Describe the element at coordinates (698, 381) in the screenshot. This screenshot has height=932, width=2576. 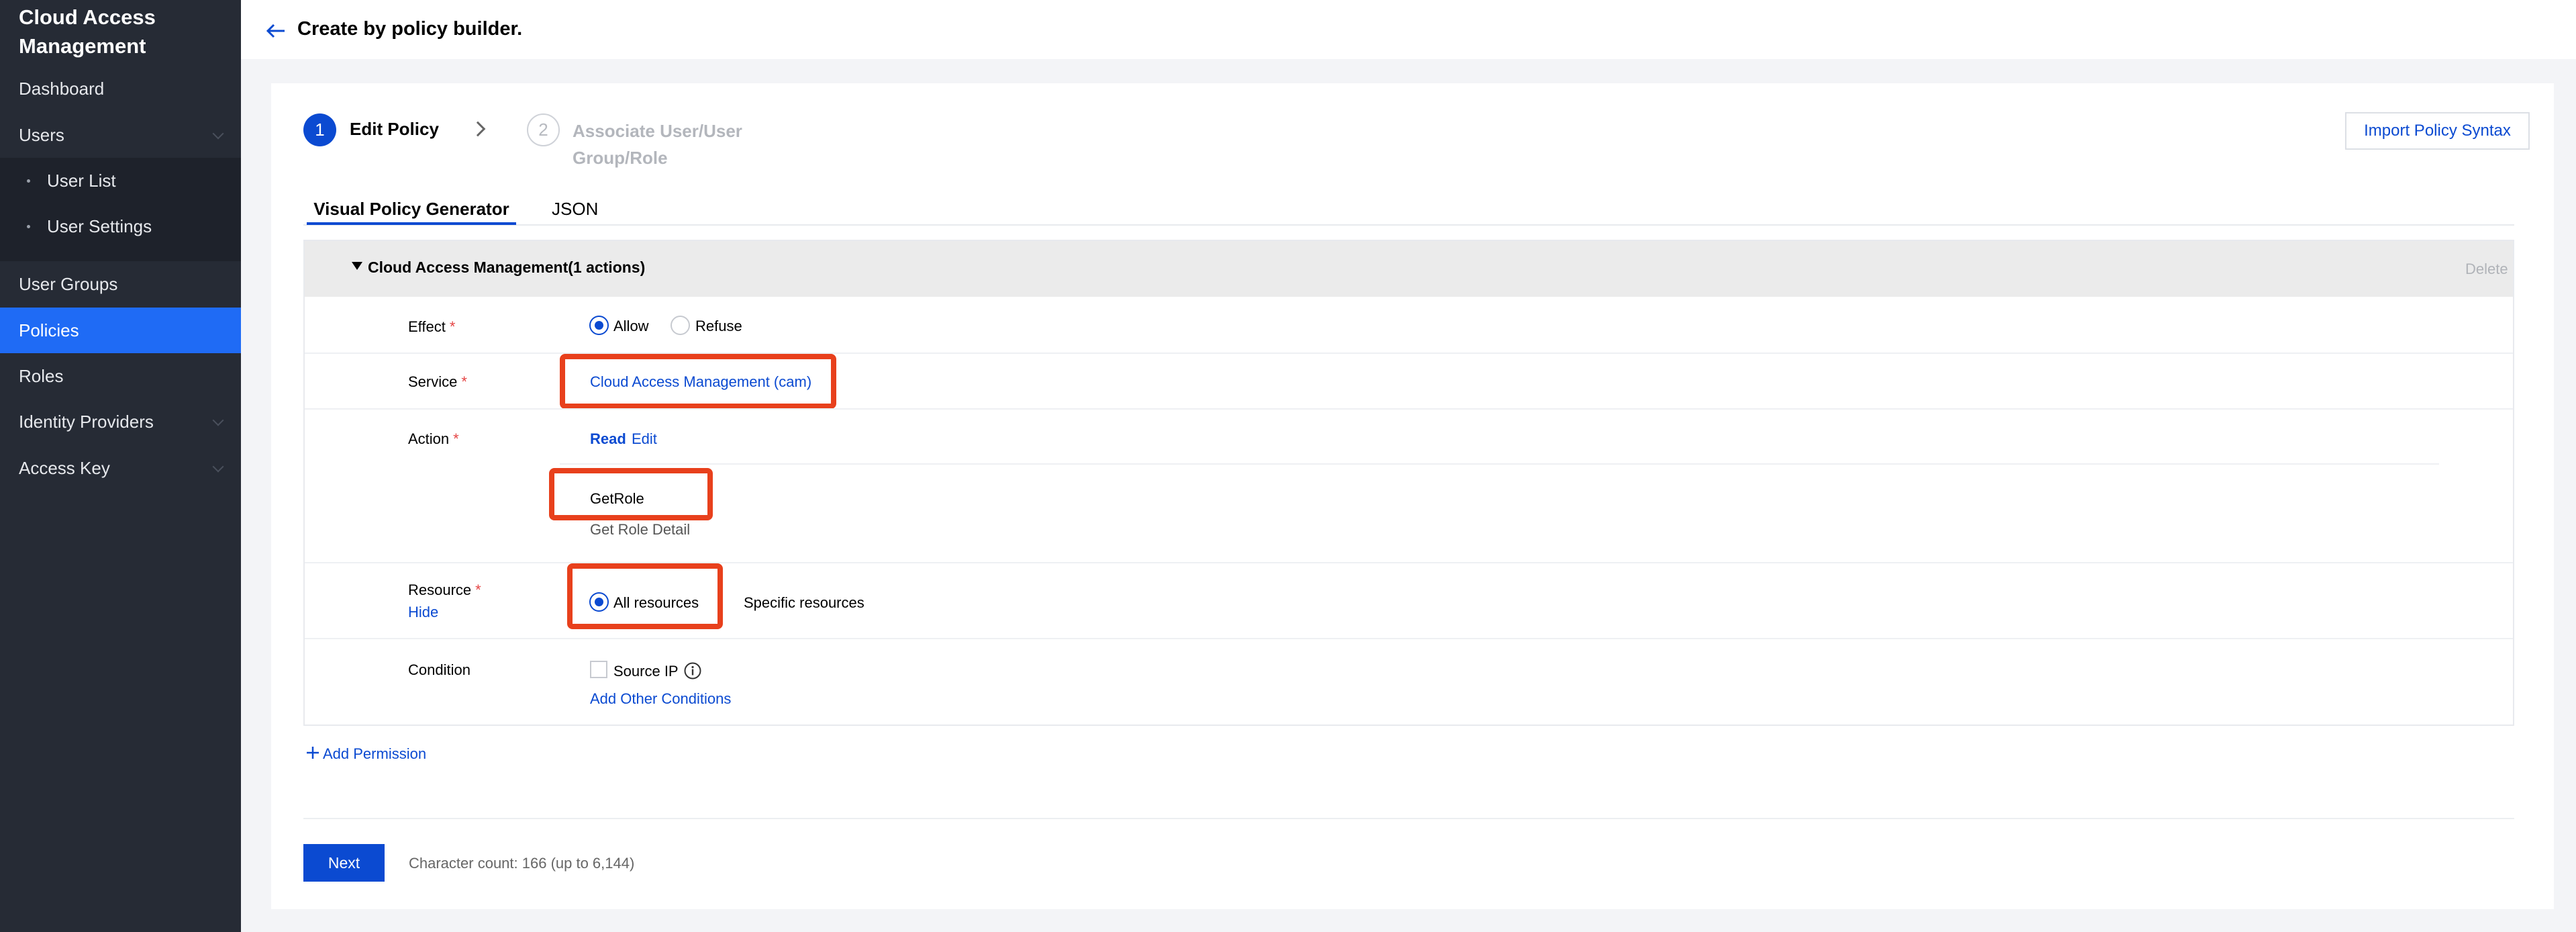
I see `highlight-box-service` at that location.